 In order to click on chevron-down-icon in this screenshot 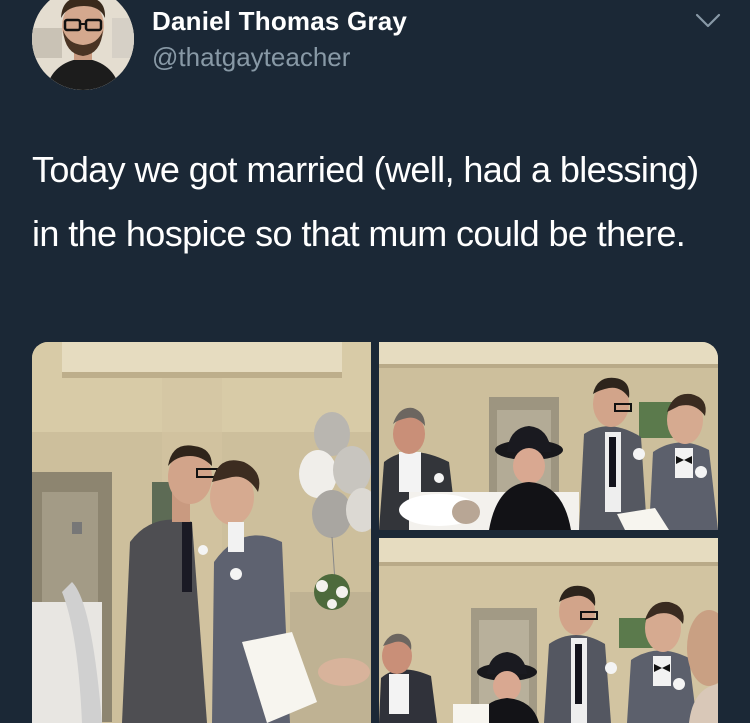, I will do `click(708, 20)`.